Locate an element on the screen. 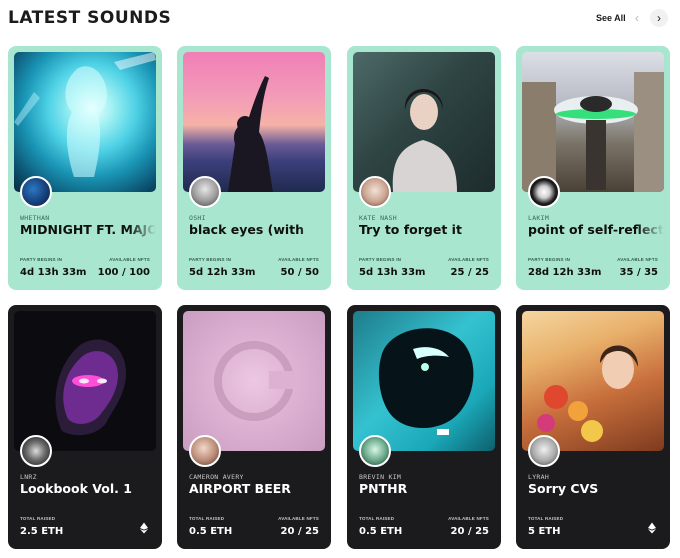  see-all-link: See All is located at coordinates (611, 18).